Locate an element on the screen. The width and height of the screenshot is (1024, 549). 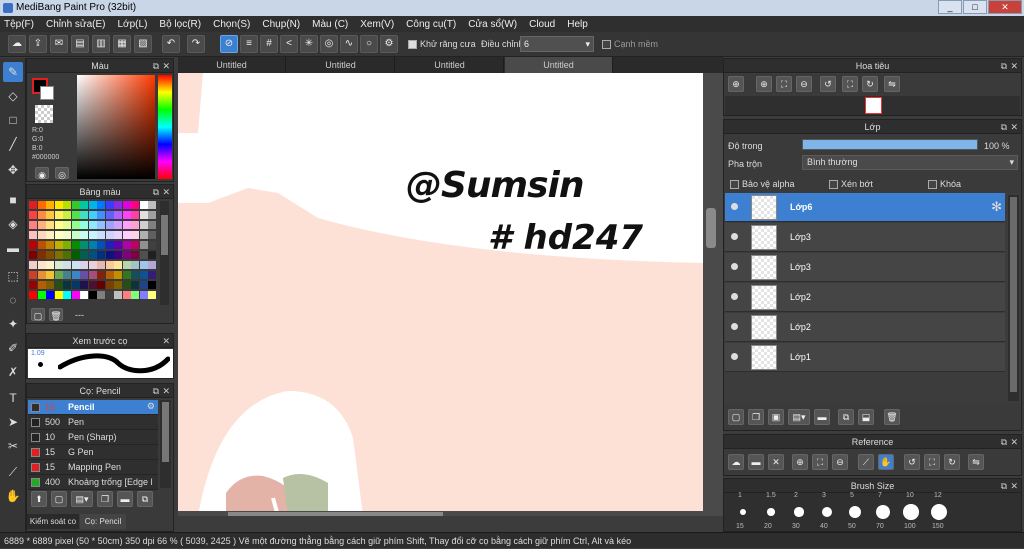
brush-item-mapping-pen: 15 Mapping Pen is located at coordinates (93, 467).